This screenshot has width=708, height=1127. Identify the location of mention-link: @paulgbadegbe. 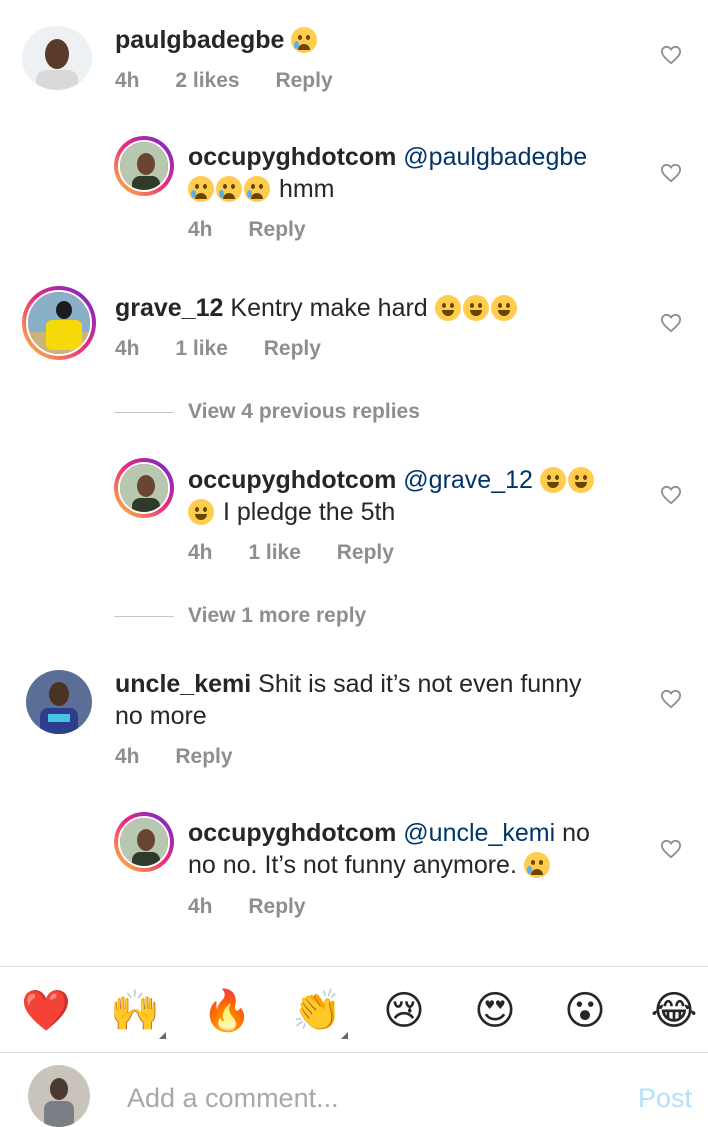
(495, 157).